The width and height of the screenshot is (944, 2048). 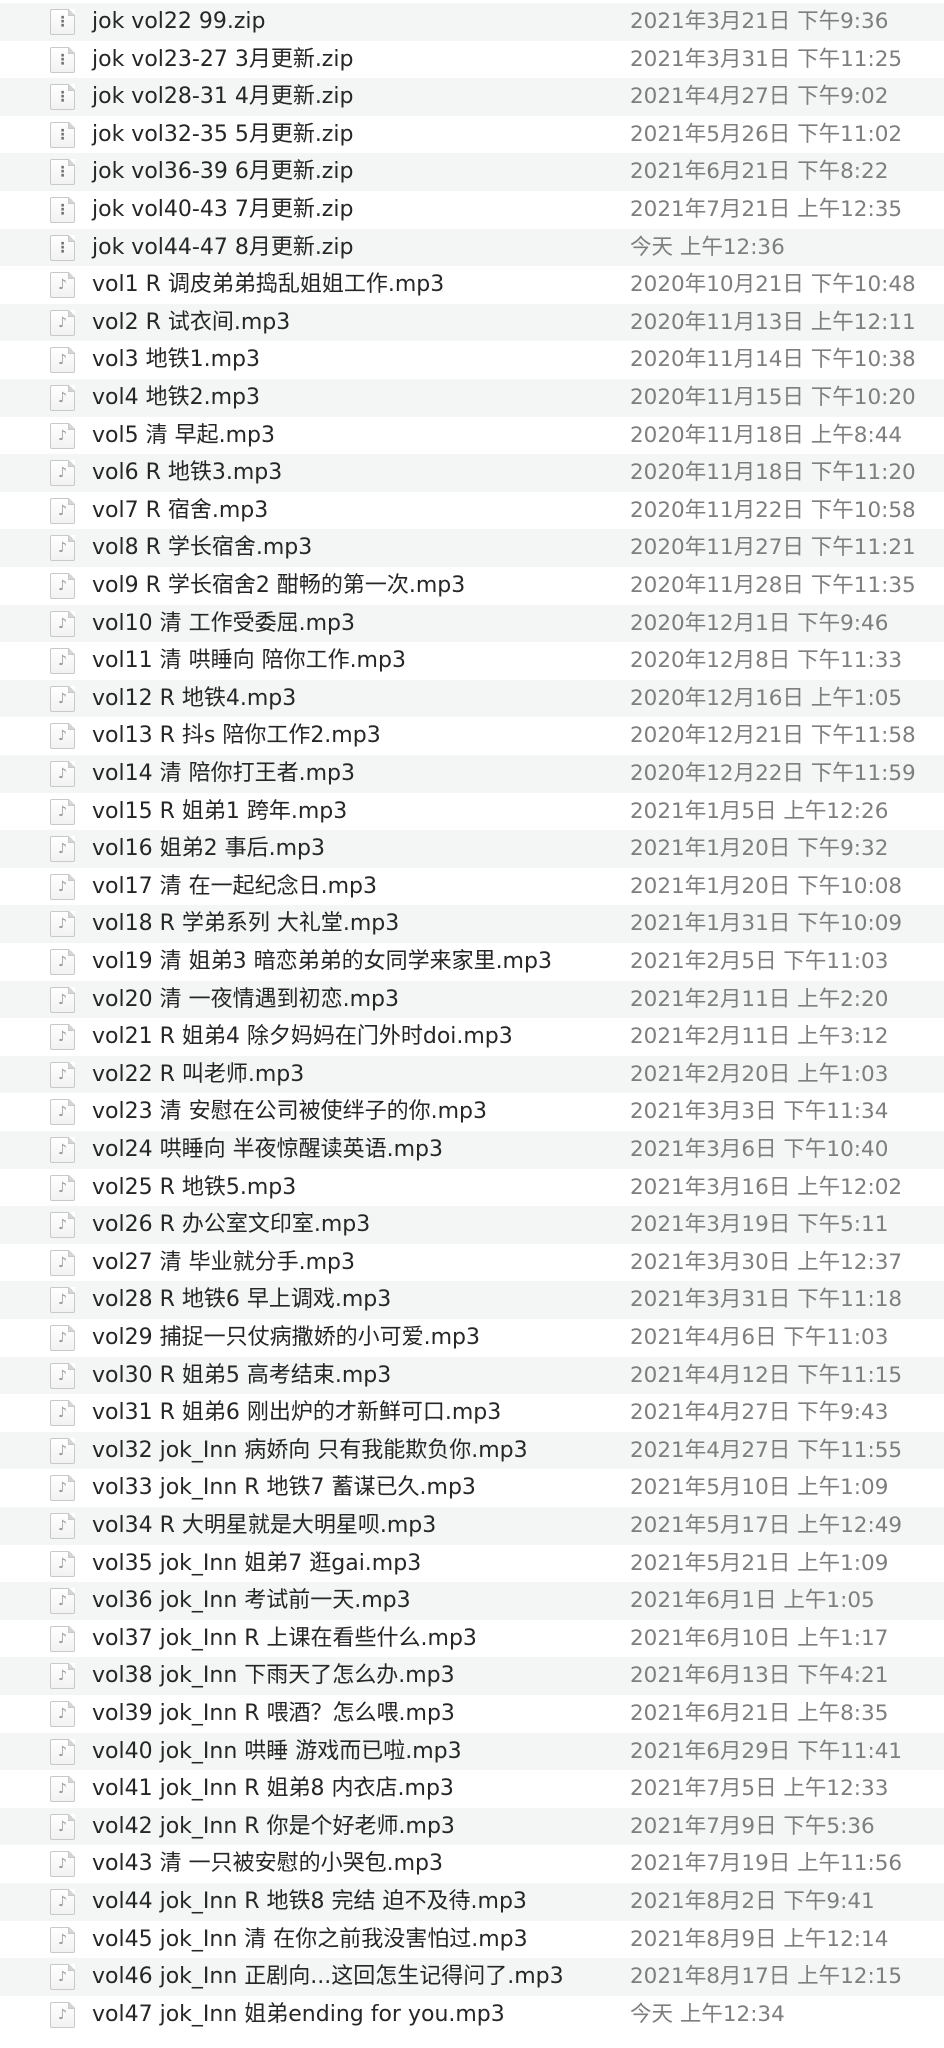 What do you see at coordinates (472, 360) in the screenshot?
I see `file-row: ♪ vol3 地铁1.mp3 2020年11月14日 下午10:38` at bounding box center [472, 360].